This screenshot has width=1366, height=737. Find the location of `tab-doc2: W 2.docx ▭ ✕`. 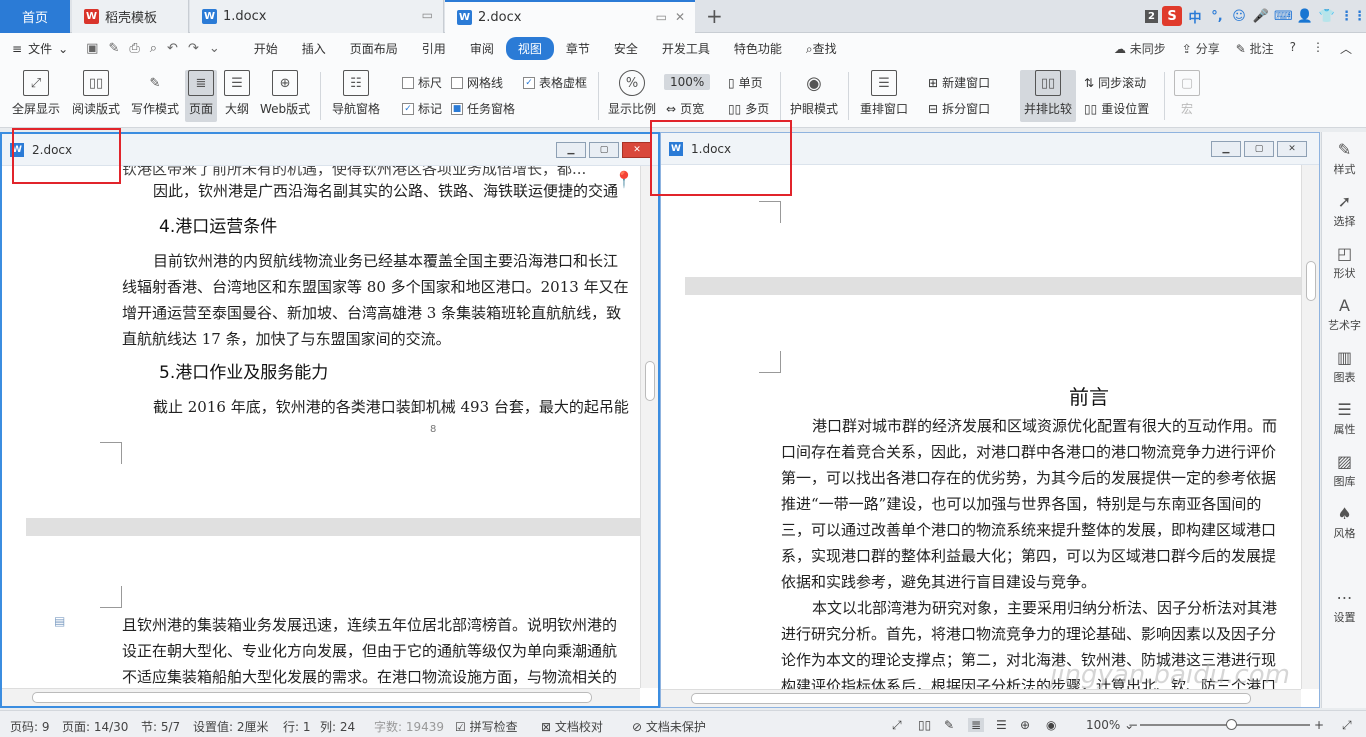

tab-doc2: W 2.docx ▭ ✕ is located at coordinates (570, 16).